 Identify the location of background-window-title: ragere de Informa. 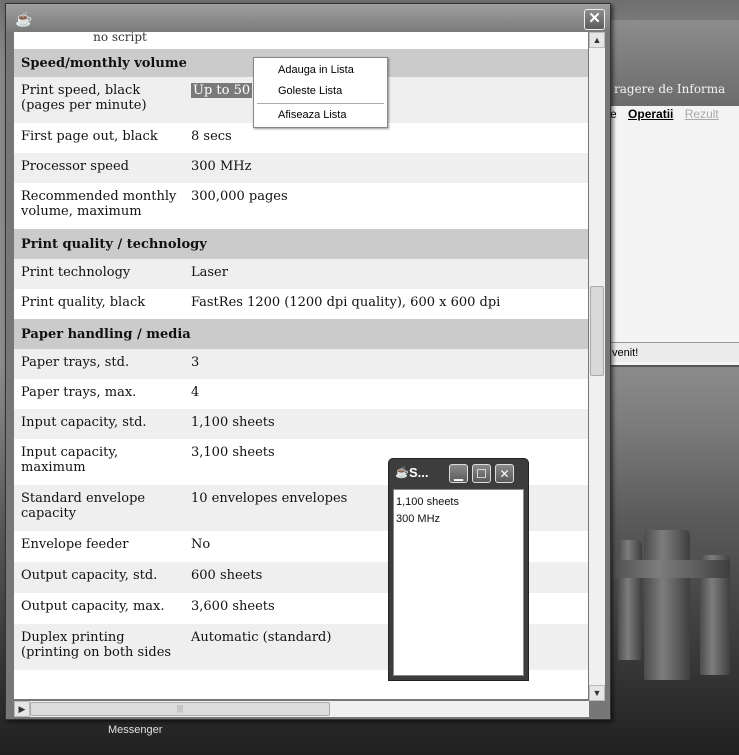
(670, 89).